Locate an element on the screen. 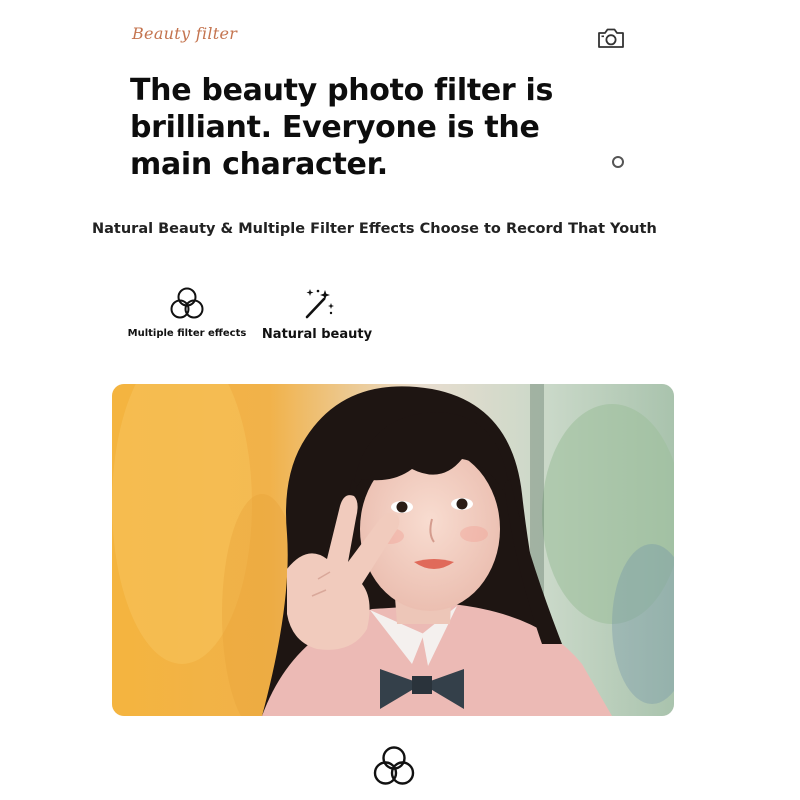  feature-natural-beauty: Natural beauty is located at coordinates (317, 314).